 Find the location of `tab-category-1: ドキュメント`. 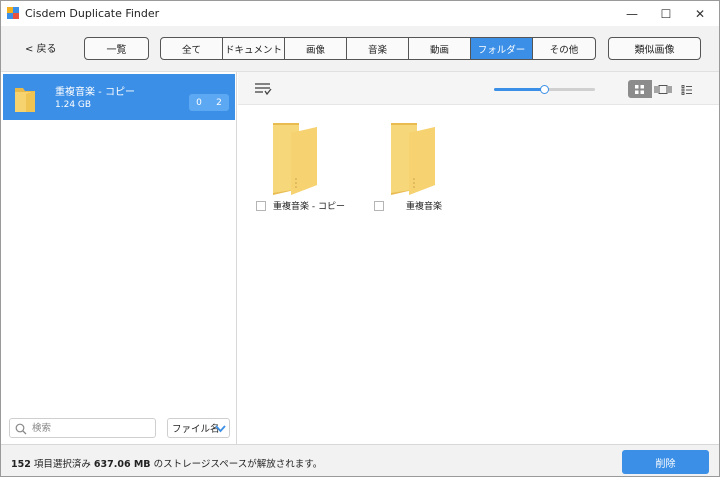

tab-category-1: ドキュメント is located at coordinates (254, 48).